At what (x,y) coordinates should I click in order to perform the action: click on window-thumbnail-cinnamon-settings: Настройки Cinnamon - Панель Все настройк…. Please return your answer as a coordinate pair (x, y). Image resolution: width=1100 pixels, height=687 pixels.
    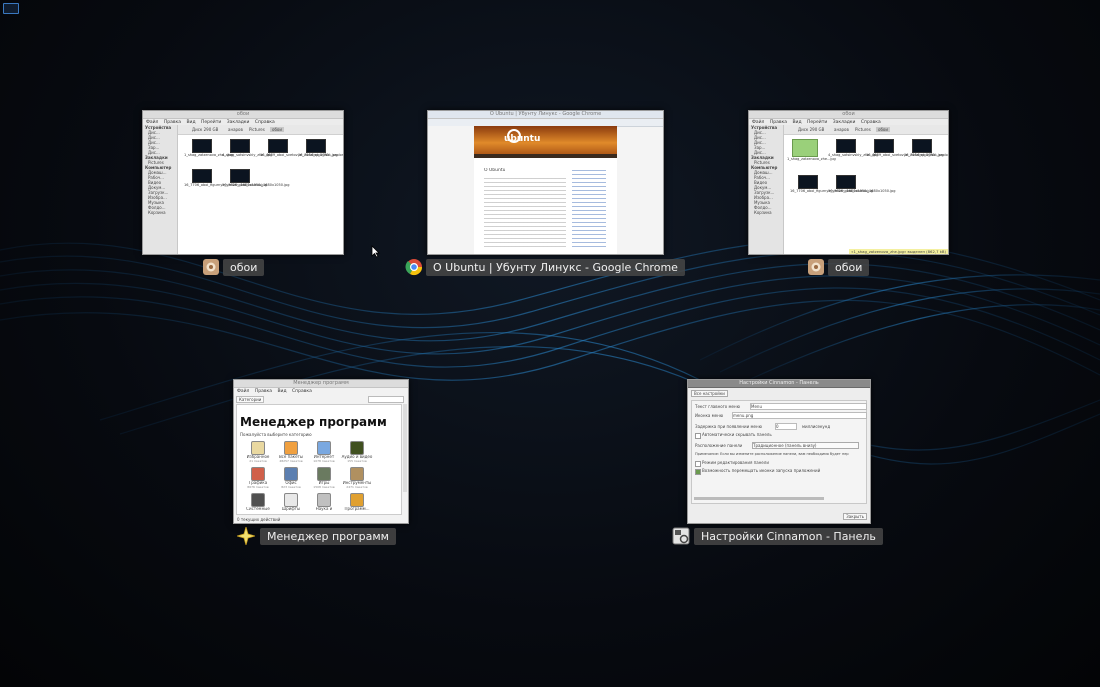
    Looking at the image, I should click on (779, 451).